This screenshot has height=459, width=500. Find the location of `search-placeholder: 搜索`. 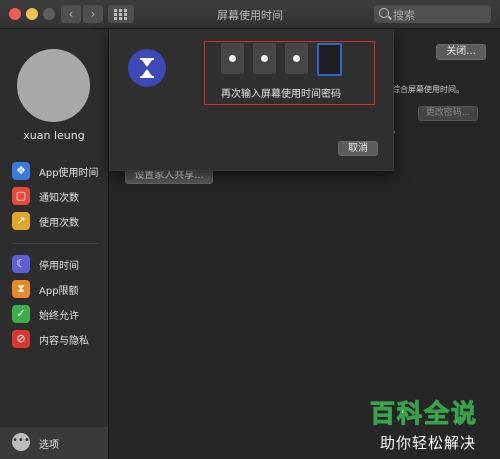

search-placeholder: 搜索 is located at coordinates (404, 15).